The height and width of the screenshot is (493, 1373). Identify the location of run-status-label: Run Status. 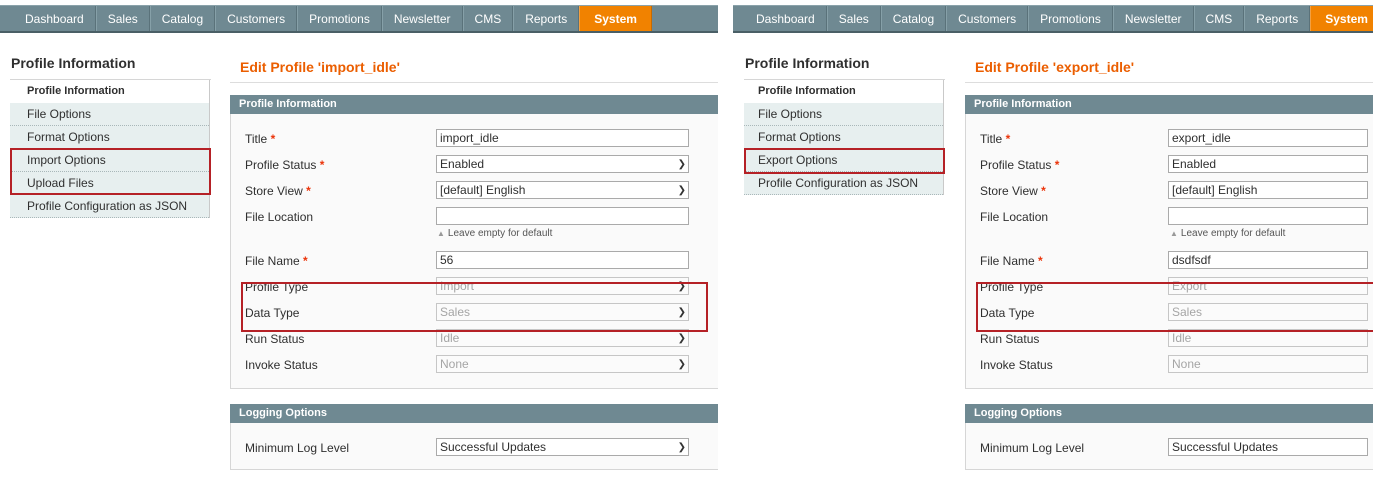
(1010, 339).